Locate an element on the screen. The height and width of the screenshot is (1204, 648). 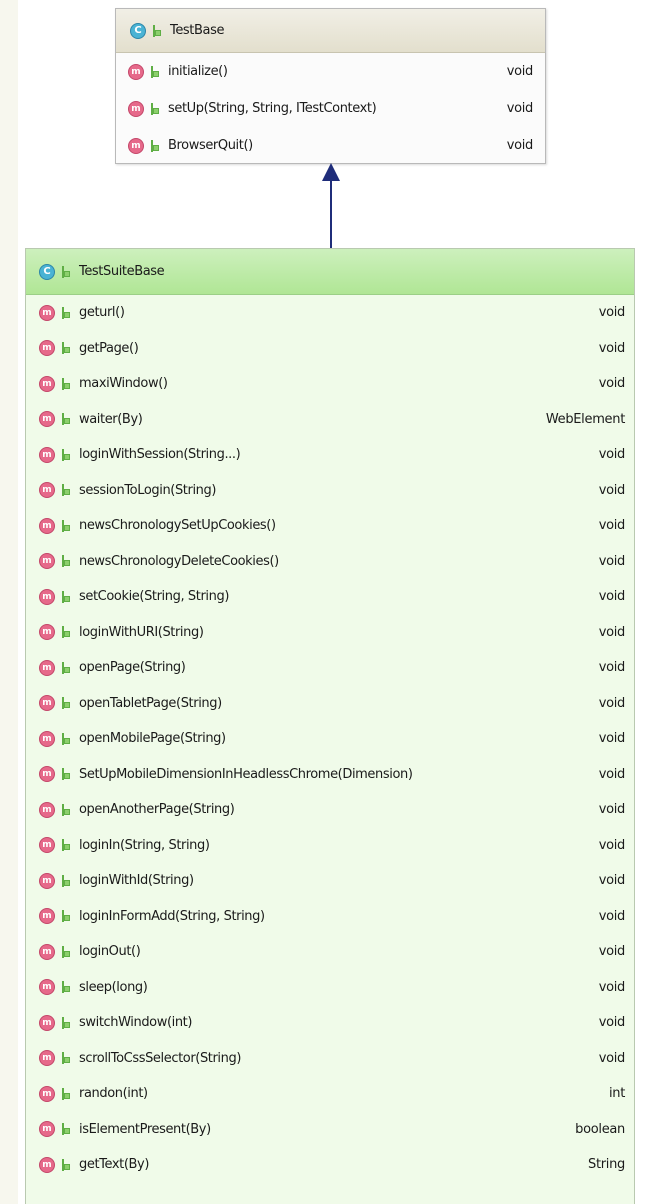
method-row: m getText(By) String is located at coordinates (330, 1165).